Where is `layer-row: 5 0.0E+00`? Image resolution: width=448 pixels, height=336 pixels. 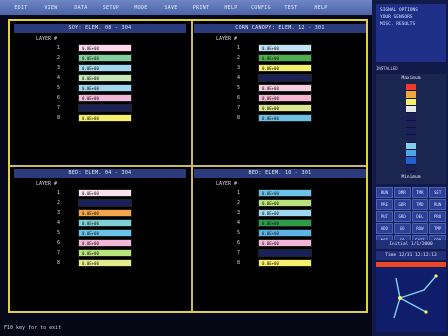 layer-row: 5 0.0E+00 is located at coordinates (100, 233).